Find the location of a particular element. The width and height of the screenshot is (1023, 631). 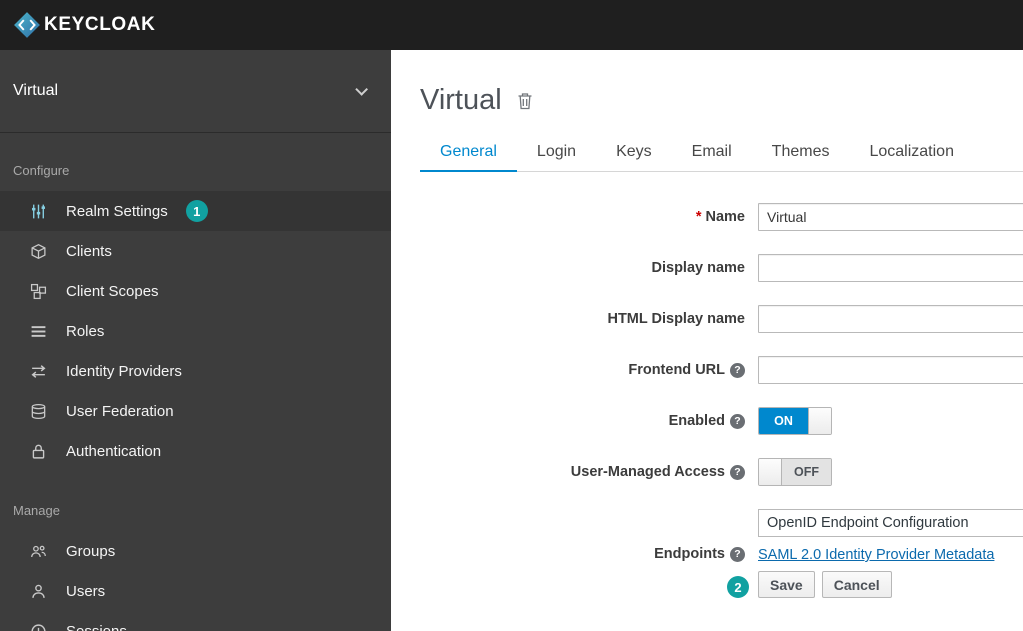

sidebar-item-client-scopes: Client Scopes is located at coordinates (195, 291).